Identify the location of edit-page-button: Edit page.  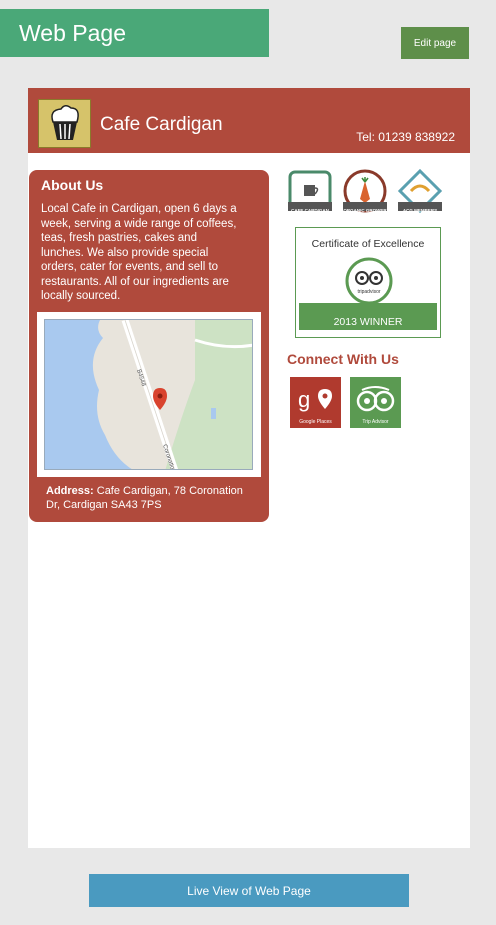
(435, 43).